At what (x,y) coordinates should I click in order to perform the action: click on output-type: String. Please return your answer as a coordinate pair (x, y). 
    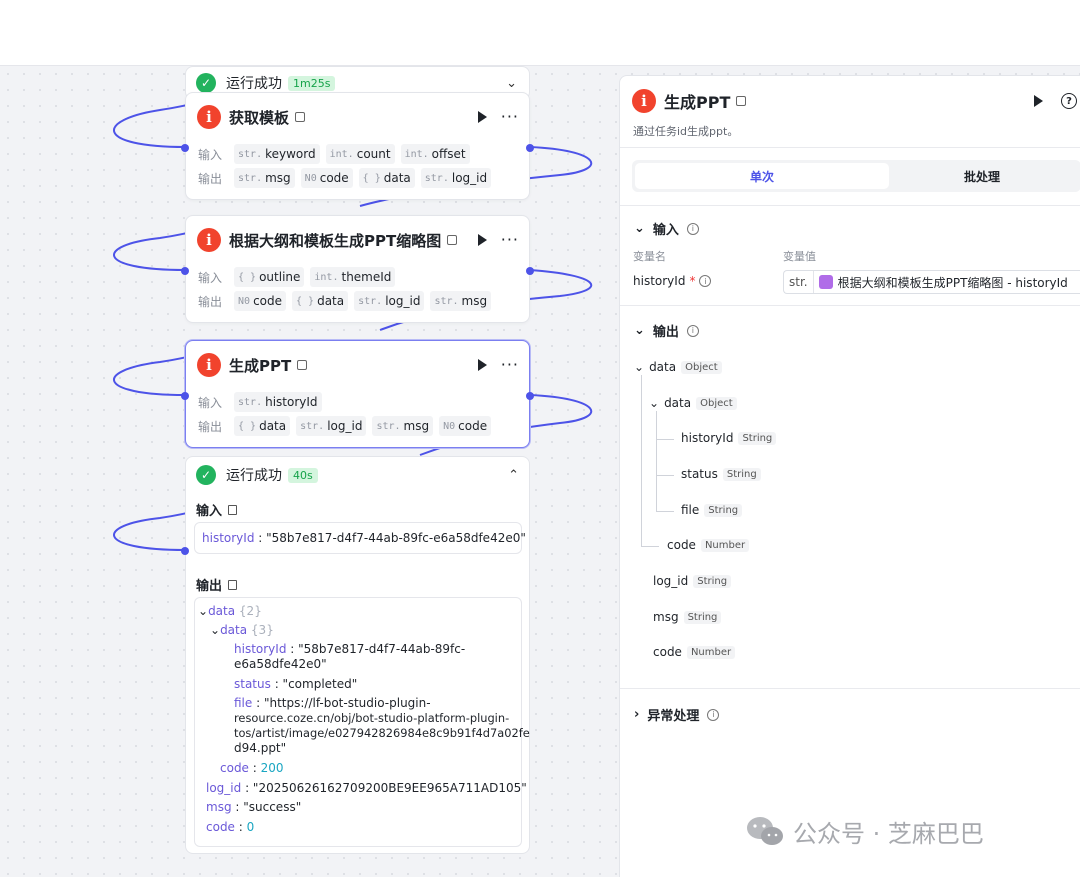
    Looking at the image, I should click on (741, 474).